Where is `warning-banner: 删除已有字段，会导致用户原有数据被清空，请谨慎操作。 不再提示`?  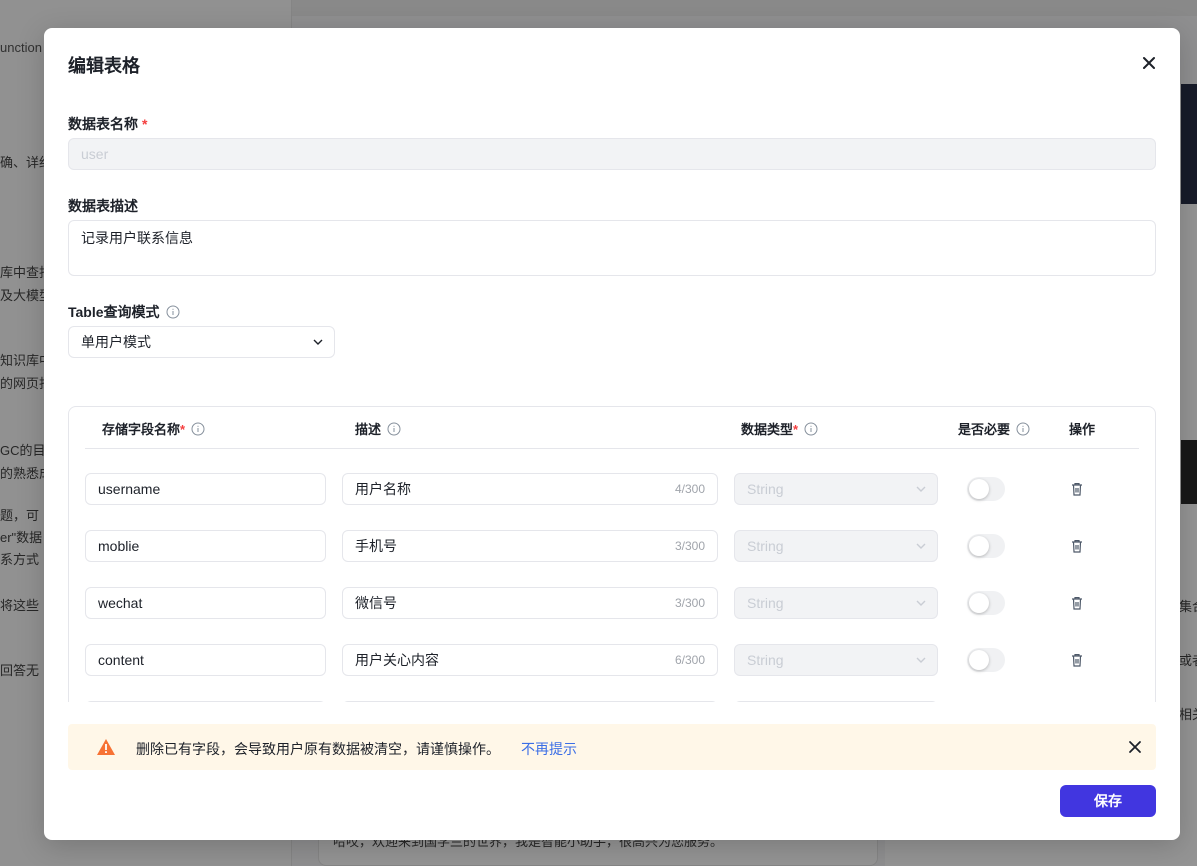
warning-banner: 删除已有字段，会导致用户原有数据被清空，请谨慎操作。 不再提示 is located at coordinates (612, 747).